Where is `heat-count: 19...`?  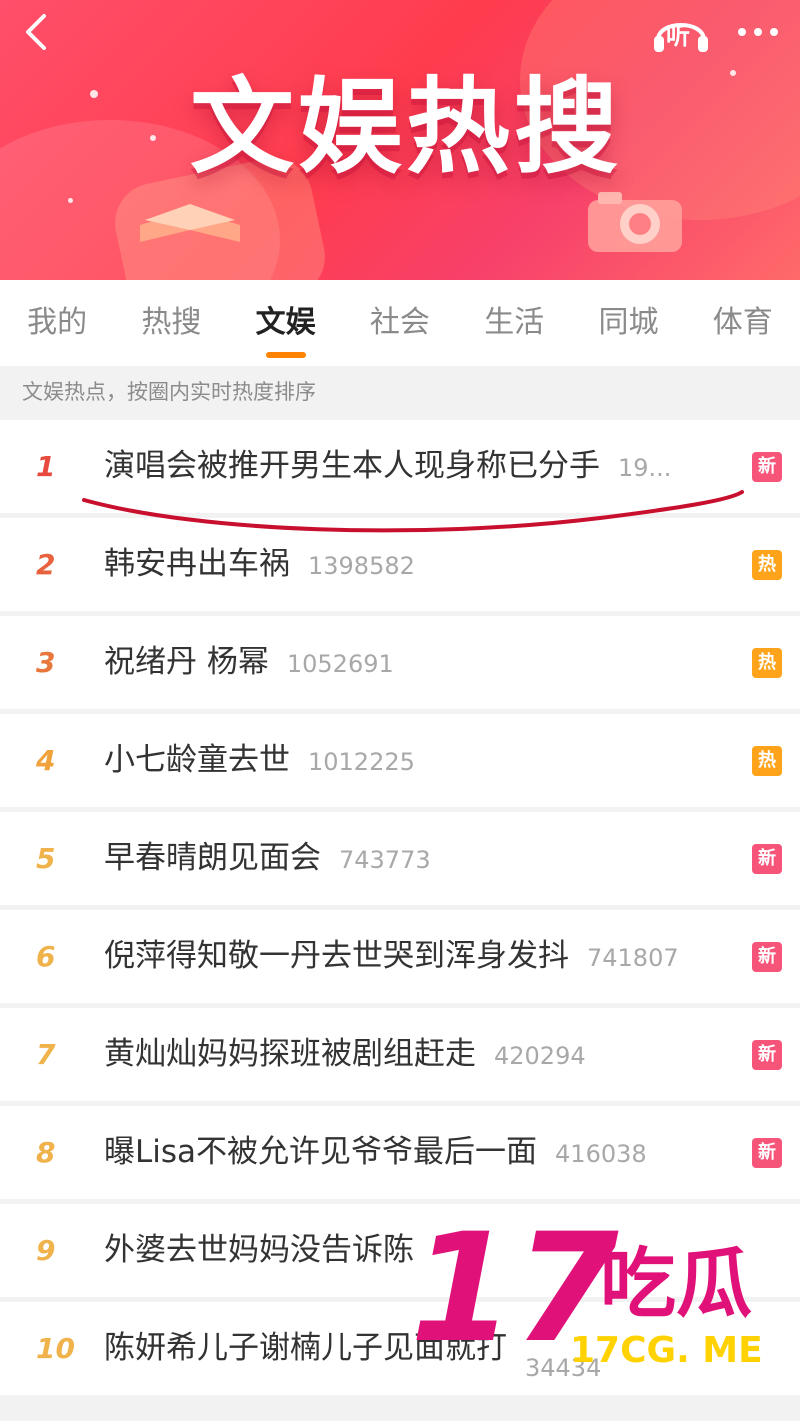
heat-count: 19... is located at coordinates (645, 468).